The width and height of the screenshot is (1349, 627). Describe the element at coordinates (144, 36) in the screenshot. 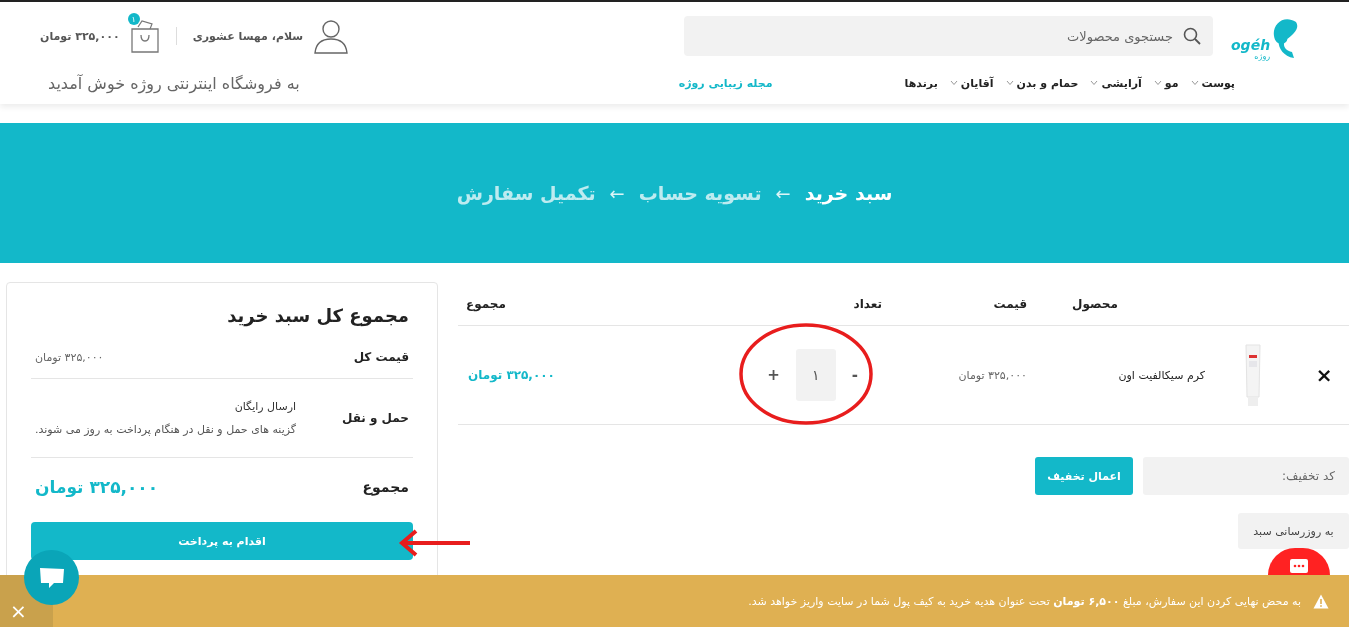

I see `shopping-bag-icon` at that location.